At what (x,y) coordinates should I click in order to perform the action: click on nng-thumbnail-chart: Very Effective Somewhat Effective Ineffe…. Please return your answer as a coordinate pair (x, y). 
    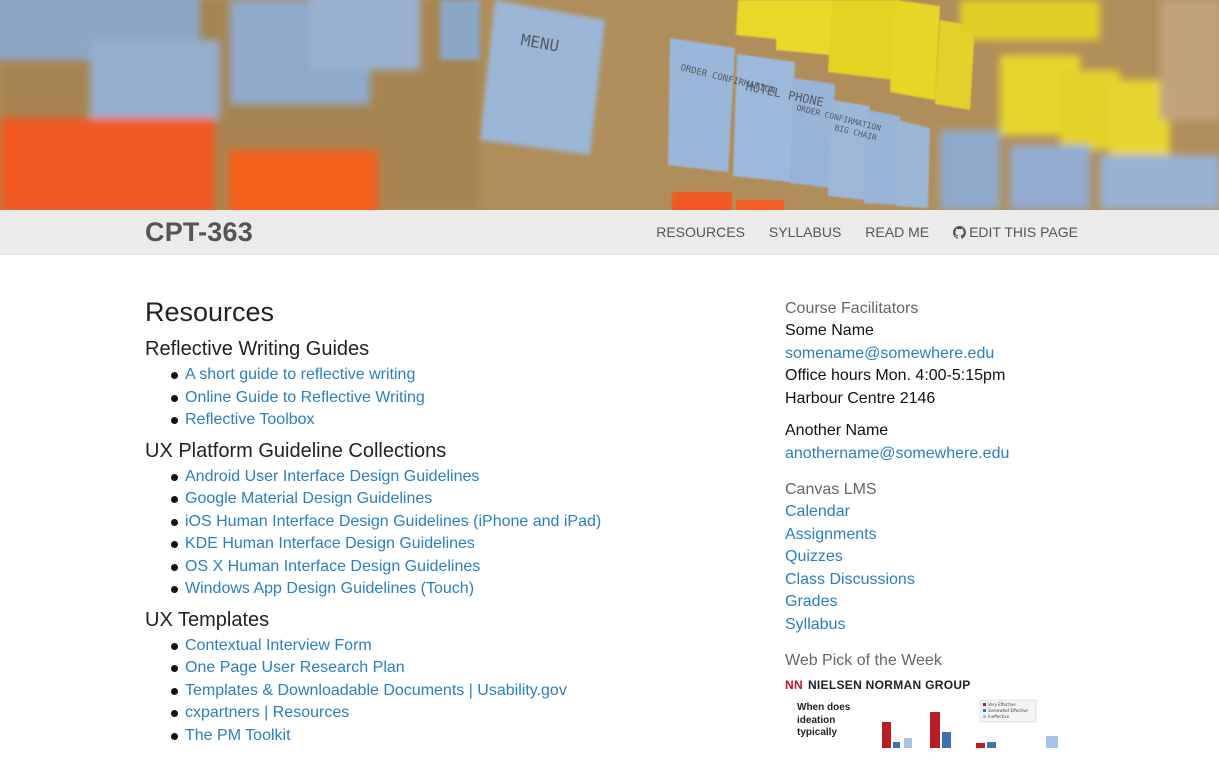
    Looking at the image, I should click on (970, 723).